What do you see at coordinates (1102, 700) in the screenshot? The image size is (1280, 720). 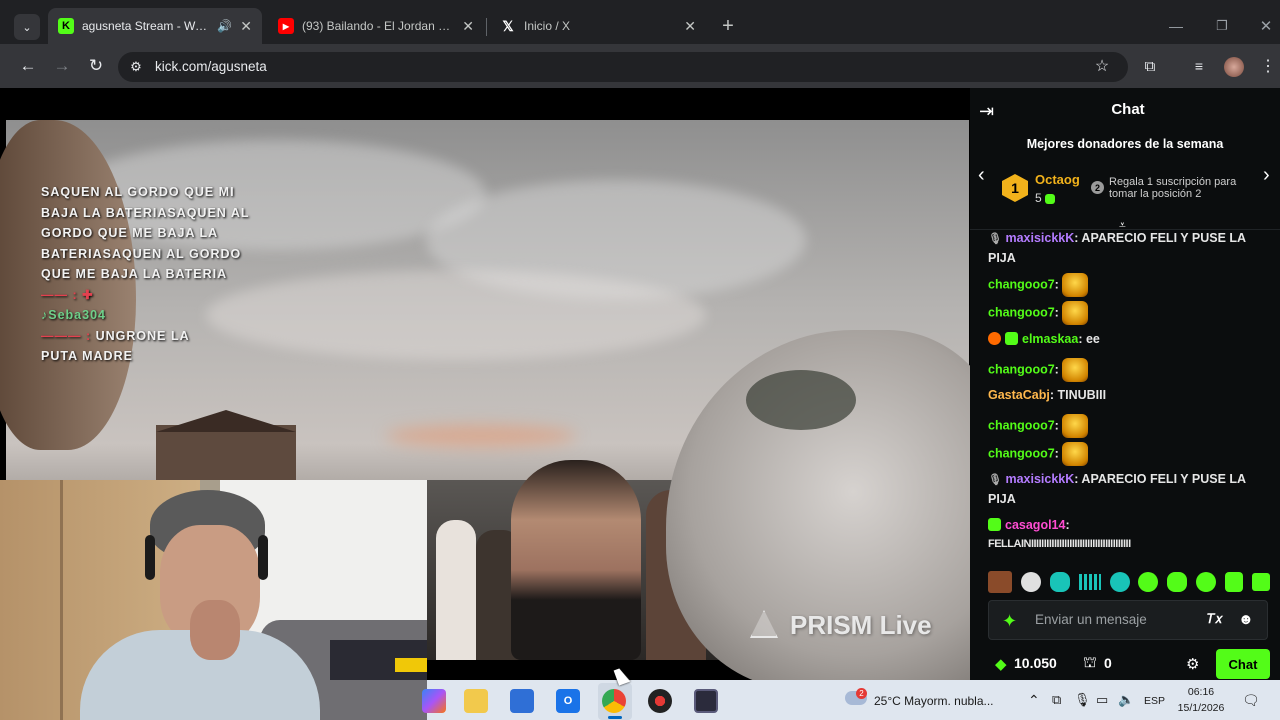 I see `network-icon: ▭` at bounding box center [1102, 700].